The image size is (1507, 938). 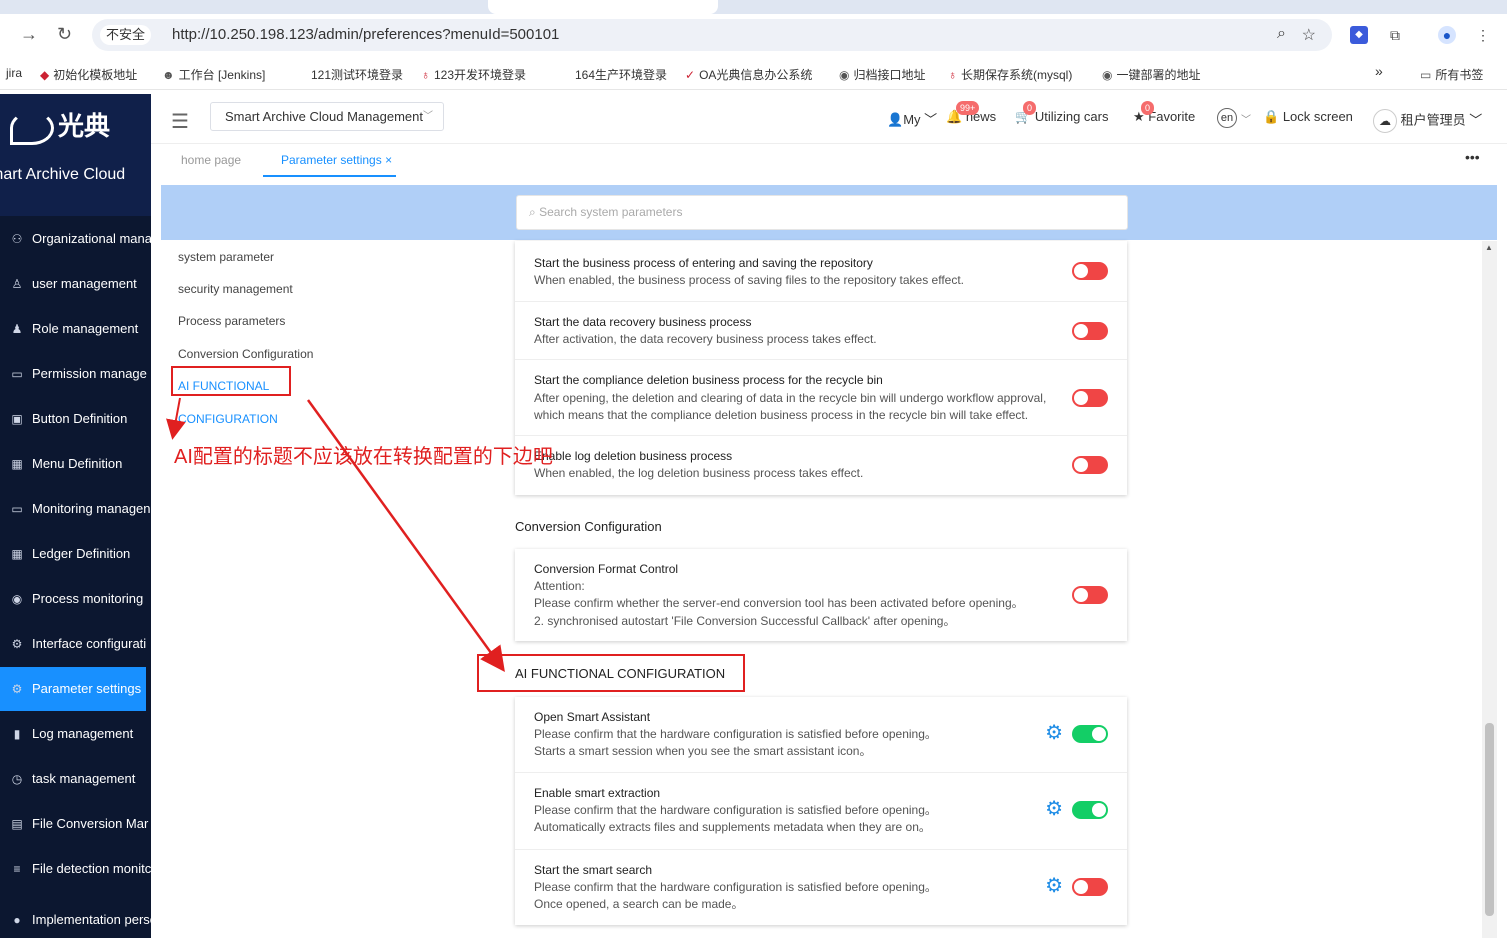 What do you see at coordinates (363, 457) in the screenshot?
I see `annotation-text: AI配置的标题不应该放在转换配置的下边吧` at bounding box center [363, 457].